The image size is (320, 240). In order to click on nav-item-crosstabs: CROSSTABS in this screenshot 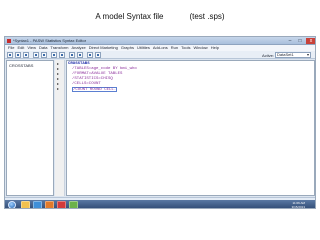, I will do `click(21, 65)`.